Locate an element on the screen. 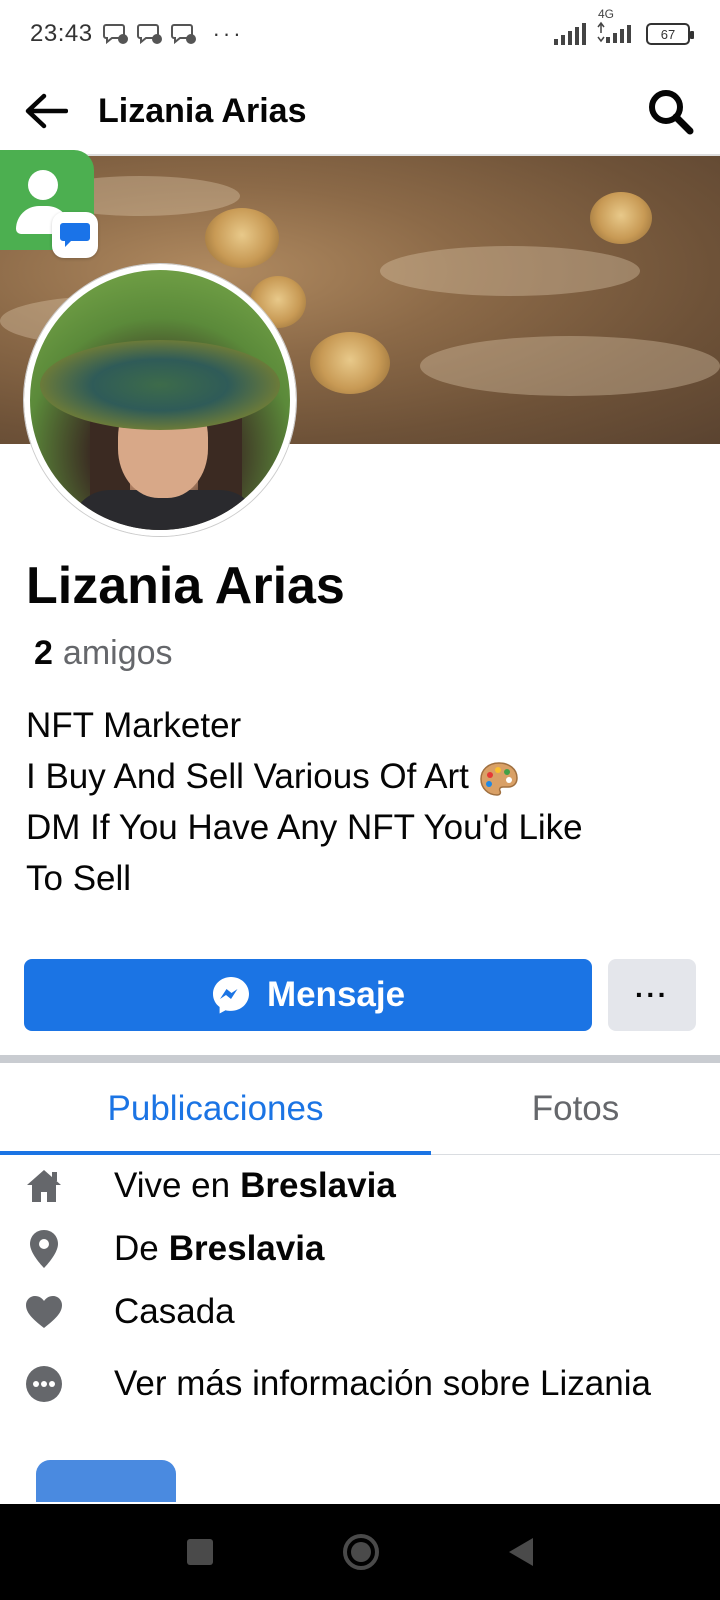  status-right: 4G 67 is located at coordinates (624, 27).